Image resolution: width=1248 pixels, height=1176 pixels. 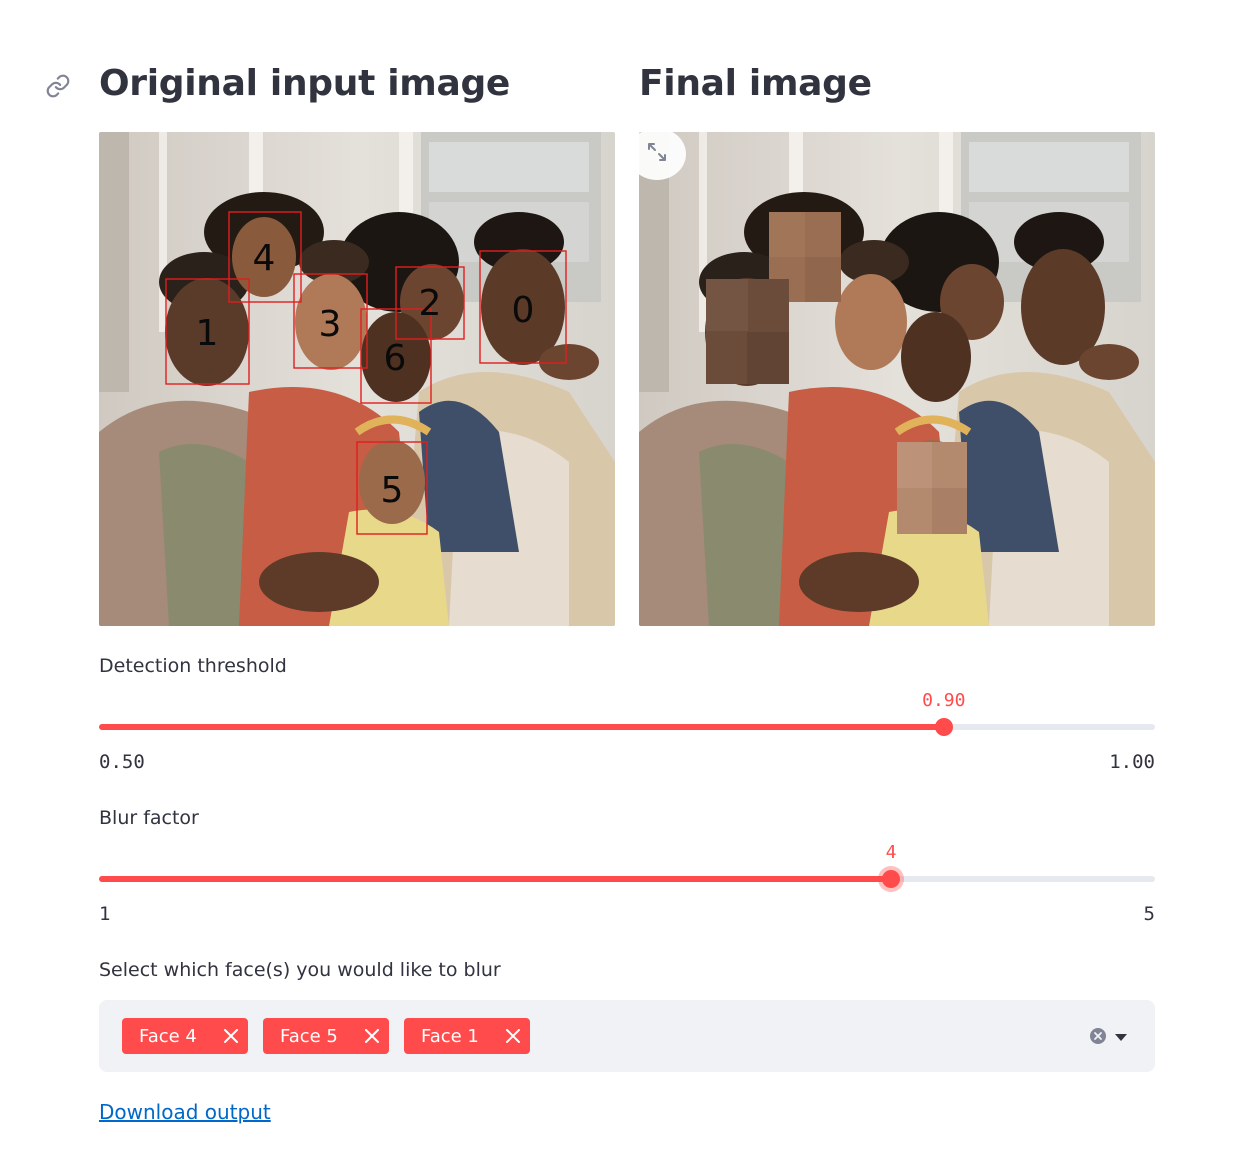 What do you see at coordinates (523, 310) in the screenshot?
I see `face-label-0: 0` at bounding box center [523, 310].